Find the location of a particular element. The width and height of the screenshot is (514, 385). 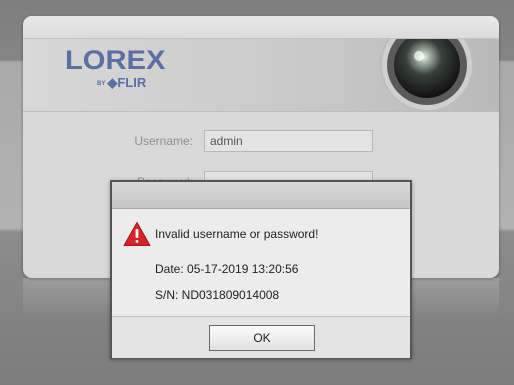

login-topbar is located at coordinates (261, 27).